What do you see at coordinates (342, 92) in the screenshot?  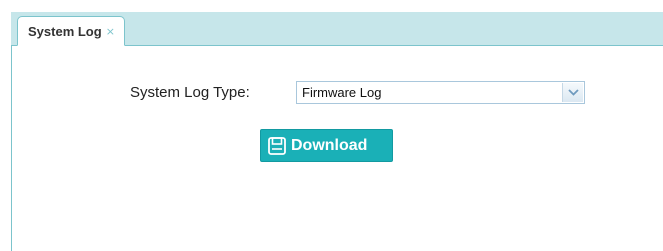 I see `log-type-selected-value: Firmware Log` at bounding box center [342, 92].